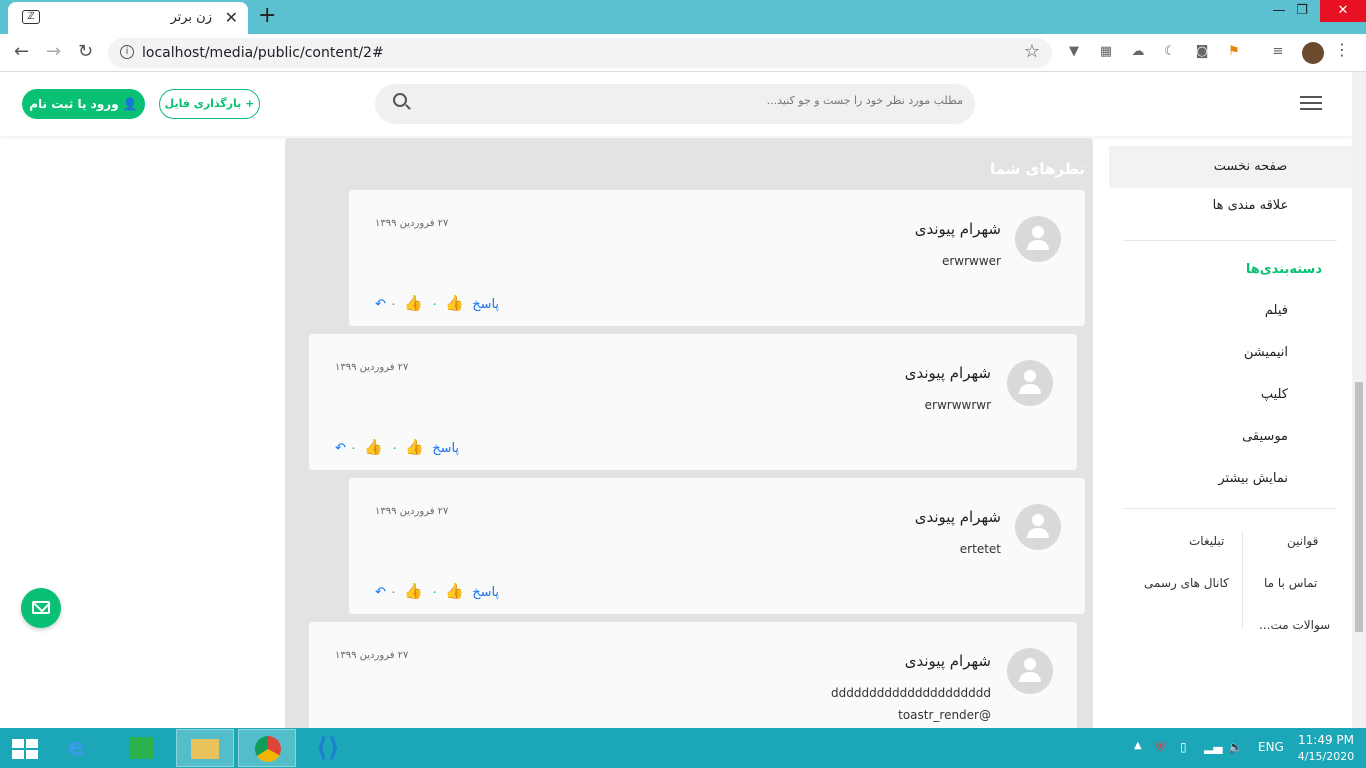  What do you see at coordinates (1342, 49) in the screenshot?
I see `browser-menu-icon: ⋮` at bounding box center [1342, 49].